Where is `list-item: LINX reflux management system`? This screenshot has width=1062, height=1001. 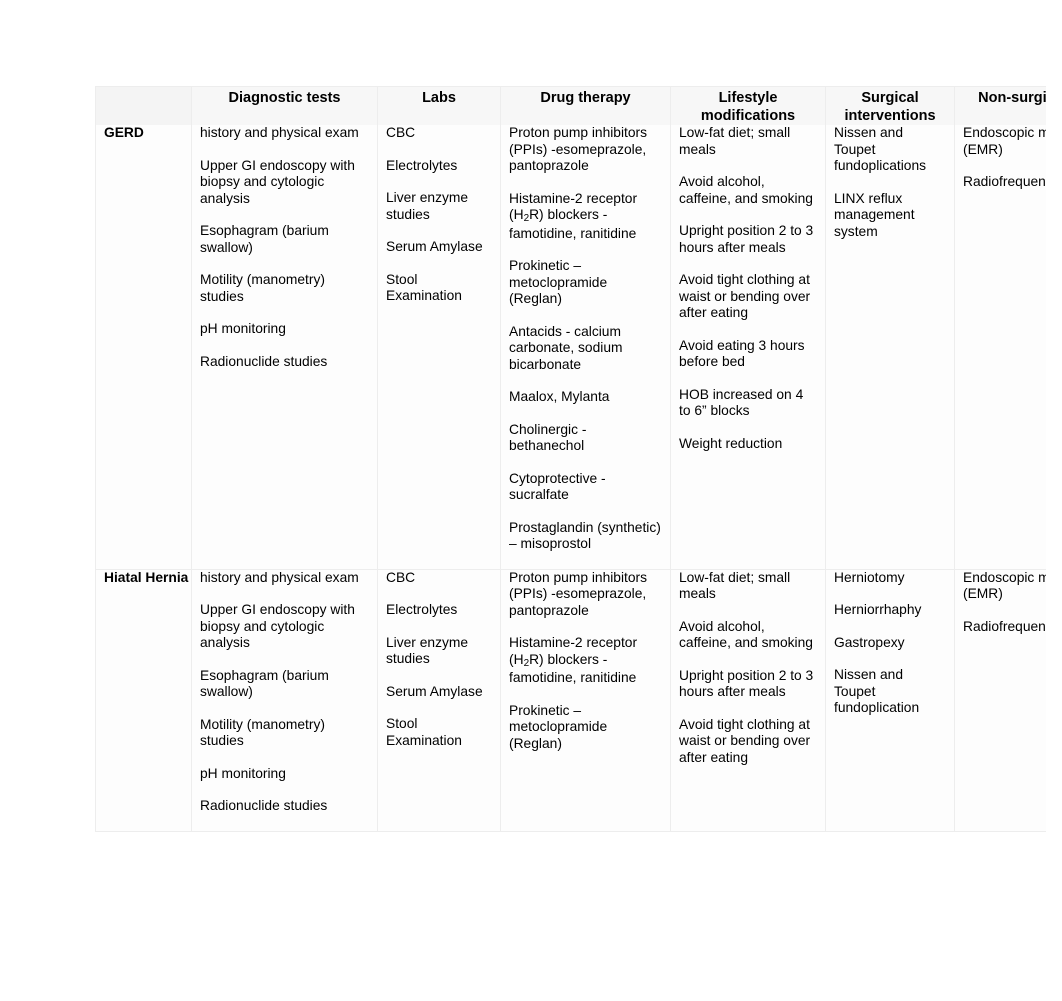 list-item: LINX reflux management system is located at coordinates (874, 214).